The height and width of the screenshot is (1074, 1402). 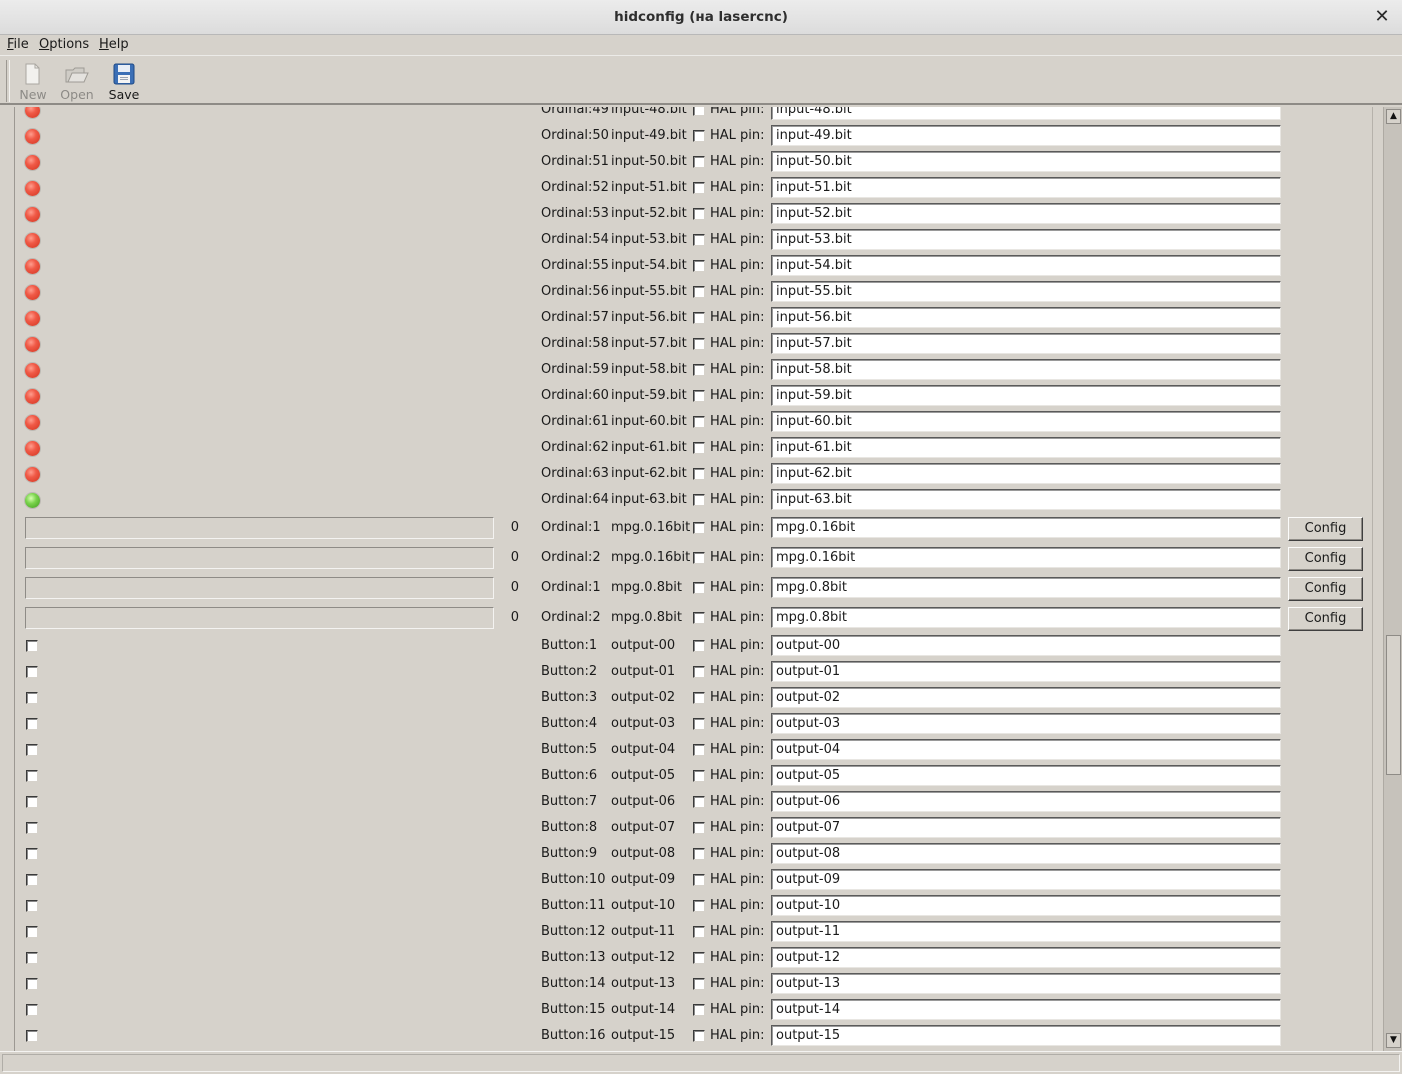 What do you see at coordinates (1382, 17) in the screenshot?
I see `close-icon: ✕` at bounding box center [1382, 17].